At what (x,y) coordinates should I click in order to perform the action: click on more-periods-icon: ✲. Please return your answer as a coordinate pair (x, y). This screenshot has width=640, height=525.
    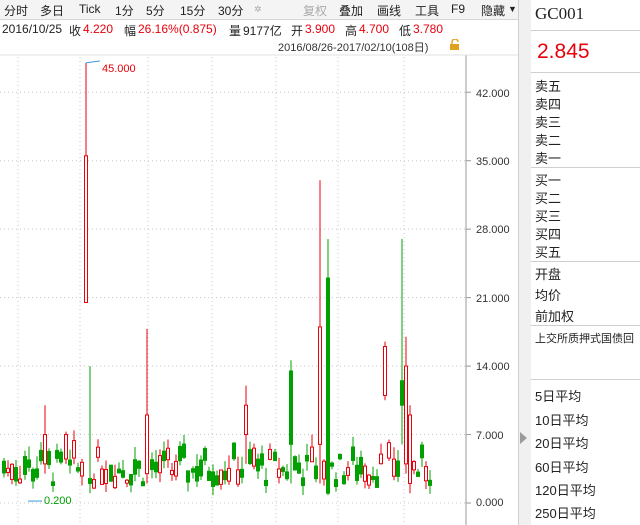
    Looking at the image, I should click on (258, 9).